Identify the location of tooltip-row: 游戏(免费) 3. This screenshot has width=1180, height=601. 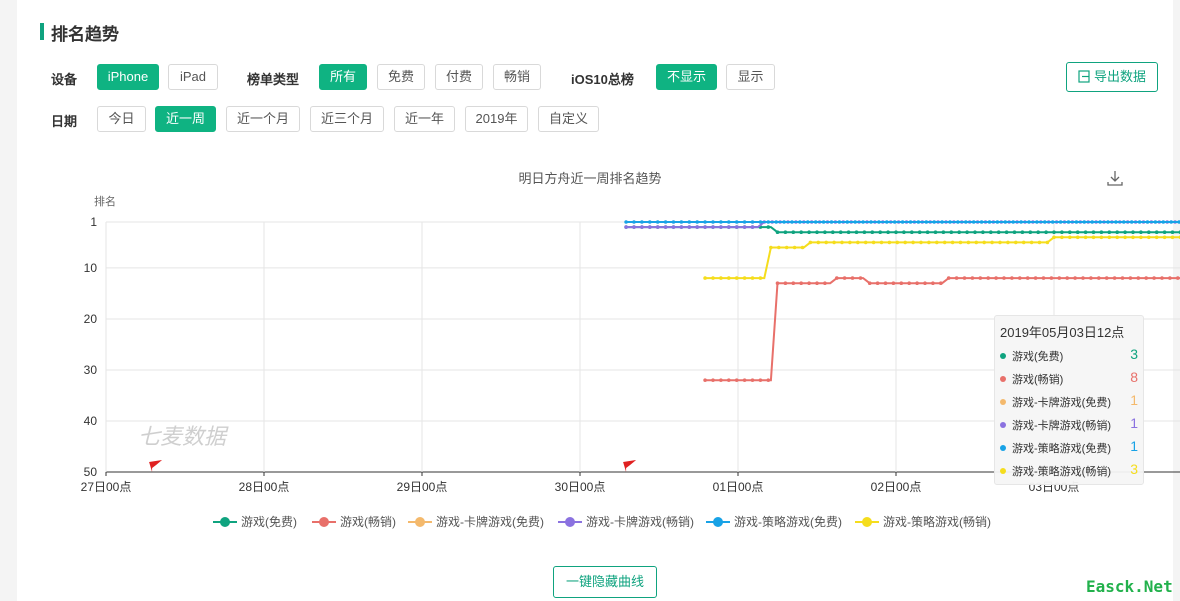
(1070, 355).